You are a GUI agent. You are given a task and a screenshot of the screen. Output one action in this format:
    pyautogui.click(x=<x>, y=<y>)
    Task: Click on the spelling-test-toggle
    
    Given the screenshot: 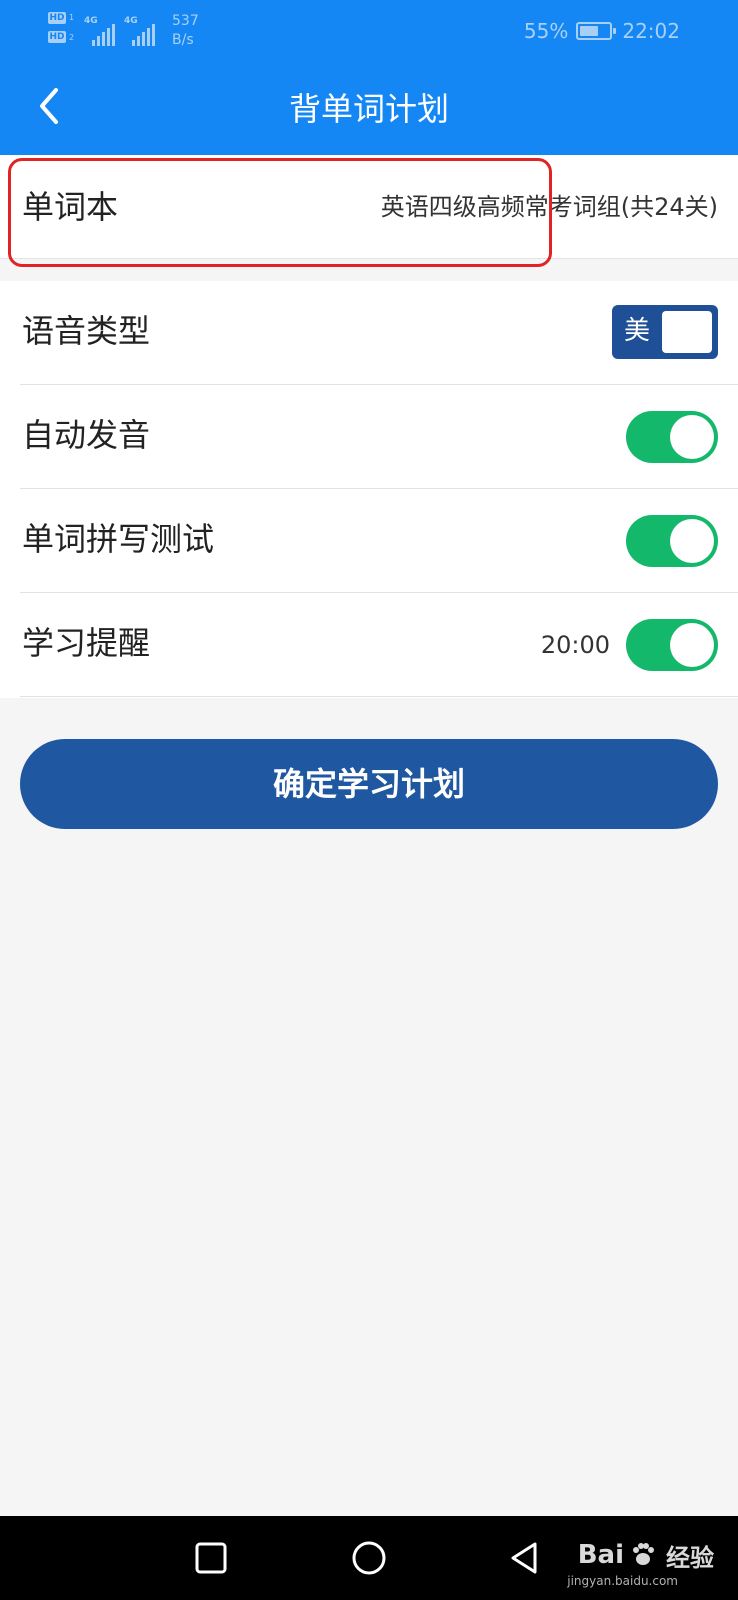 What is the action you would take?
    pyautogui.click(x=672, y=541)
    